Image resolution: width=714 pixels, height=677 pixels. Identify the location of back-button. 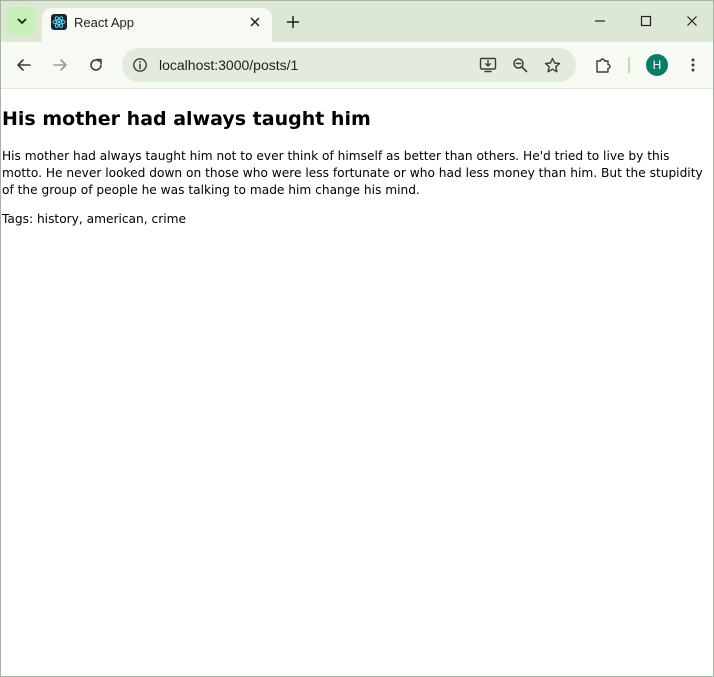
(24, 65).